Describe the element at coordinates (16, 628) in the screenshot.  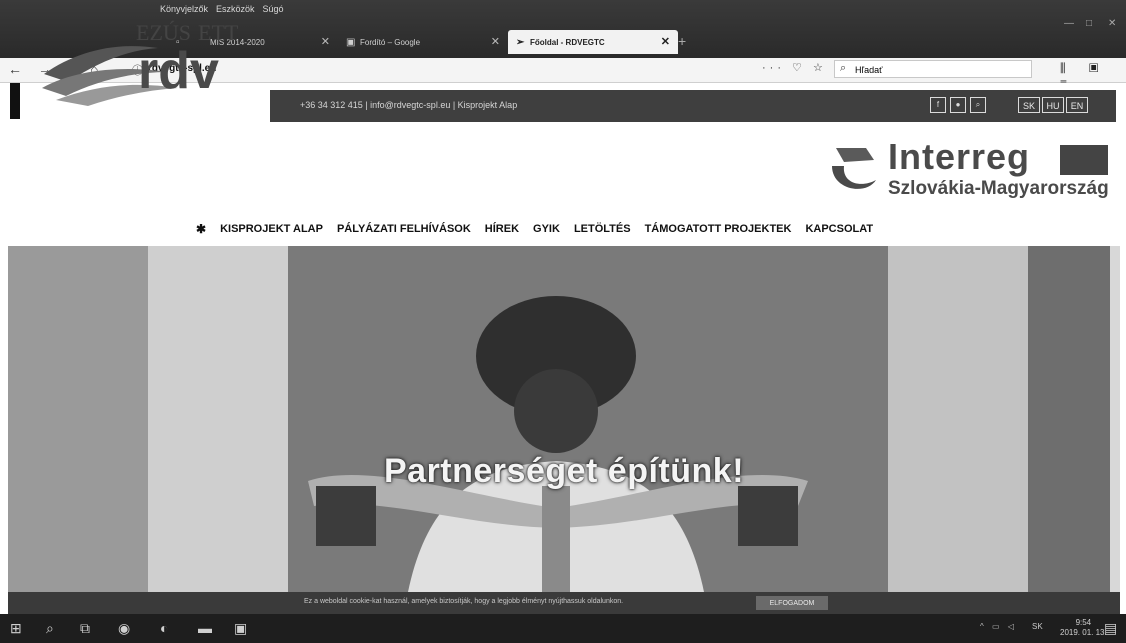
I see `windows-start-icon: ⊞` at that location.